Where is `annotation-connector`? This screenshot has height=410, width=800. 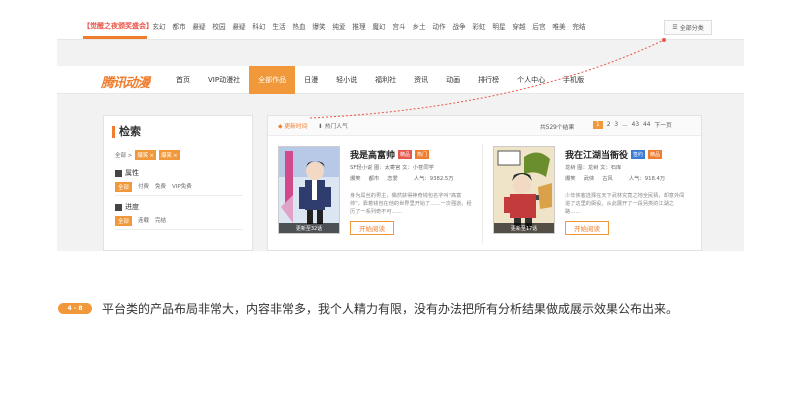
annotation-connector is located at coordinates (487, 78).